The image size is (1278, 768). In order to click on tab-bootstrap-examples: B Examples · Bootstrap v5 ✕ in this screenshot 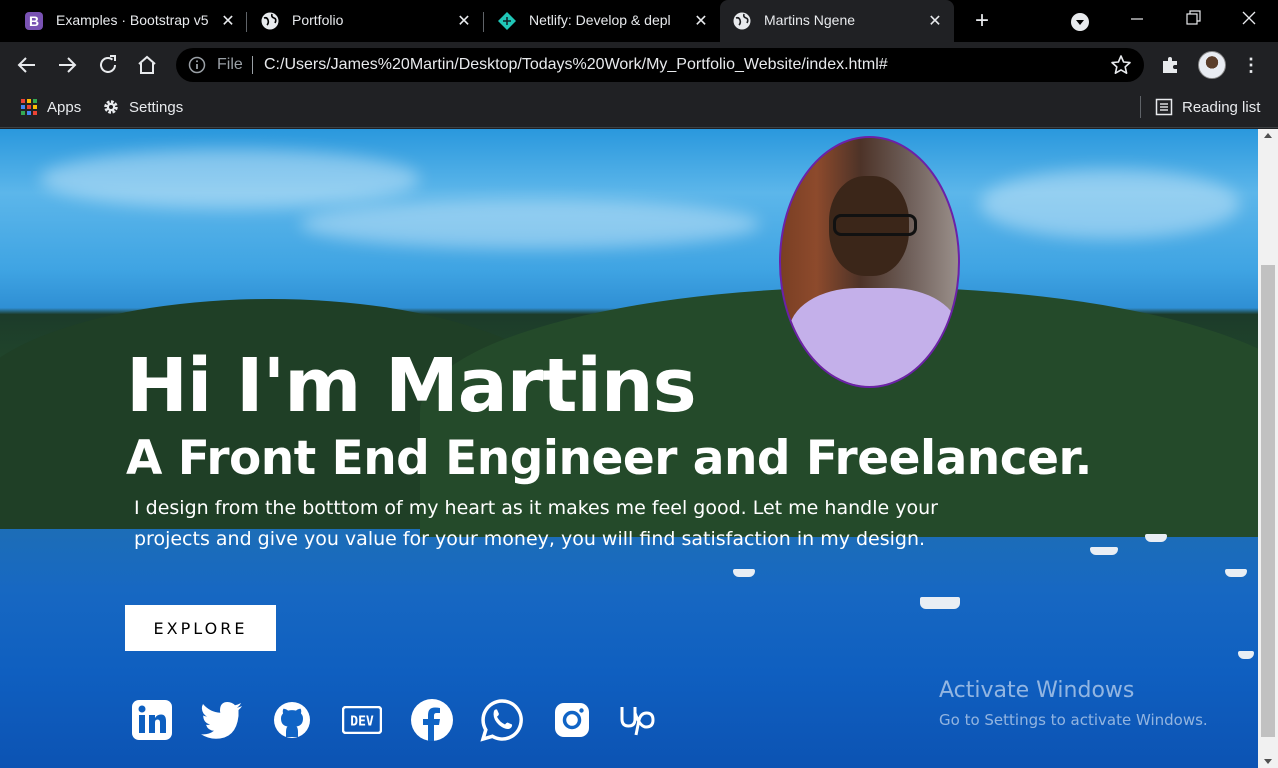, I will do `click(128, 21)`.